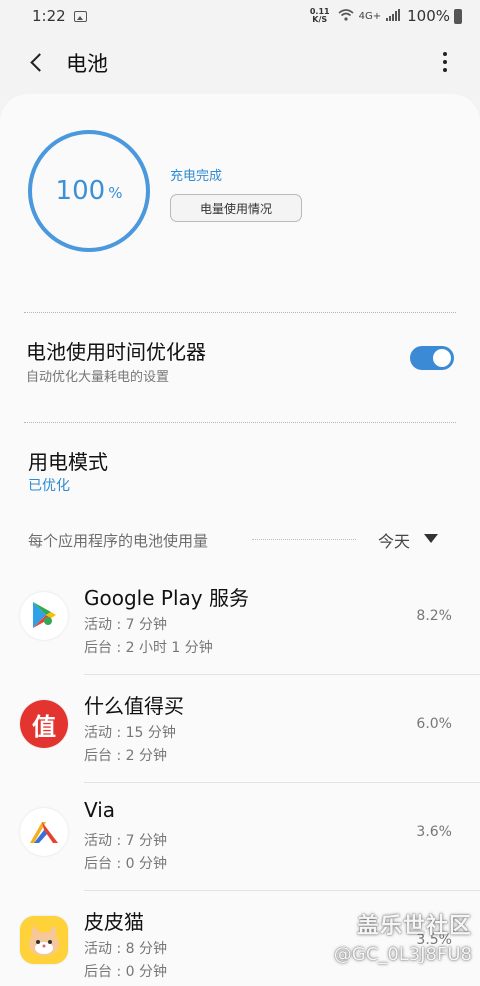 This screenshot has width=480, height=986. What do you see at coordinates (428, 16) in the screenshot?
I see `status-battery-percent: 100%` at bounding box center [428, 16].